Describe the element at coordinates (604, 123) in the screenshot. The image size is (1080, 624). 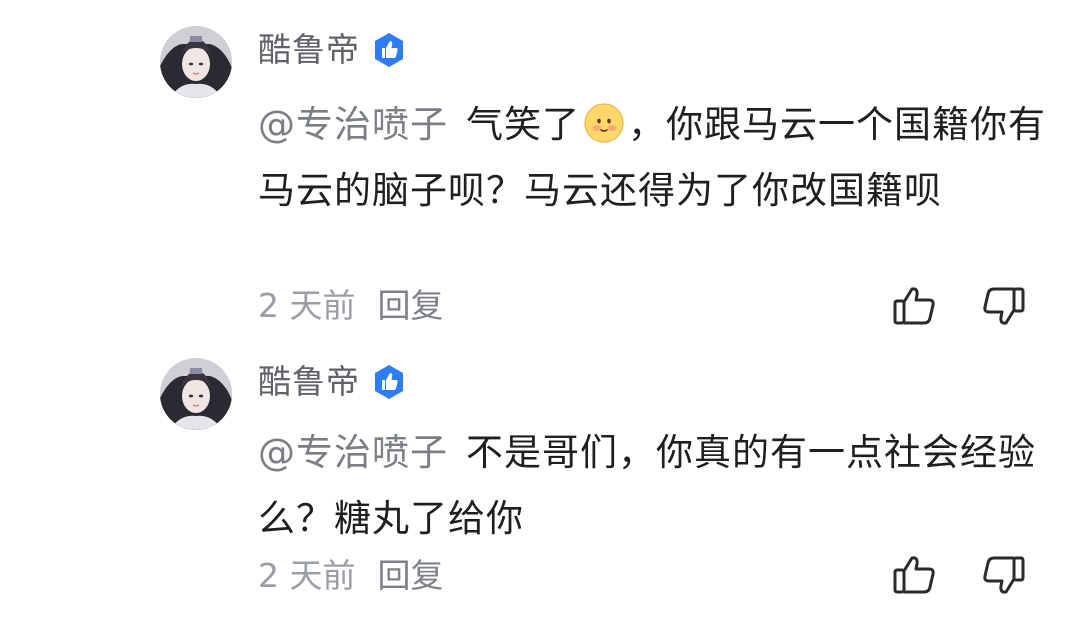
I see `smiling-face-emoji-icon` at that location.